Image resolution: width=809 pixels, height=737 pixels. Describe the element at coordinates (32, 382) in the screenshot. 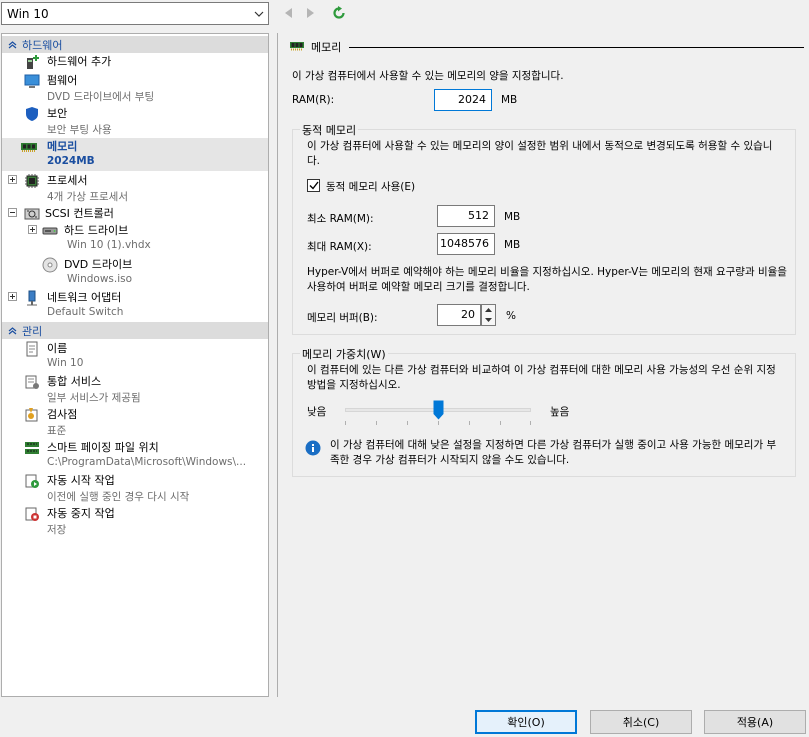

I see `integration-services-icon` at that location.